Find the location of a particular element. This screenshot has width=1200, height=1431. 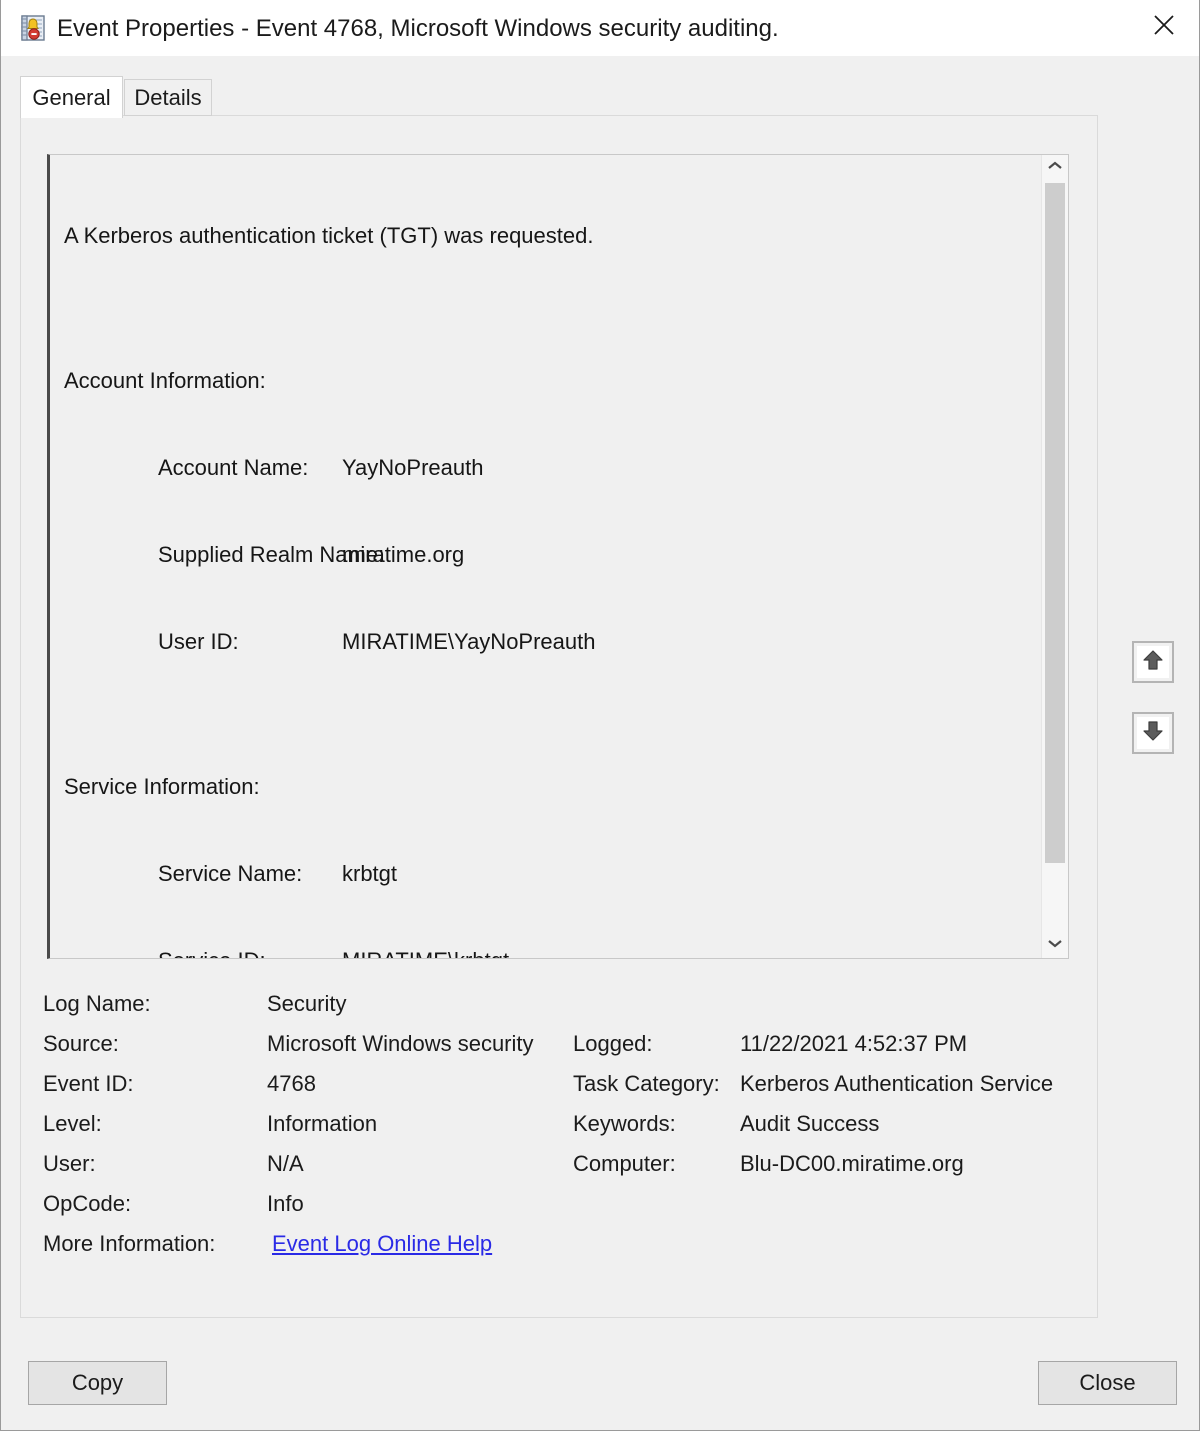

meta-label: Keywords: is located at coordinates (624, 1123).